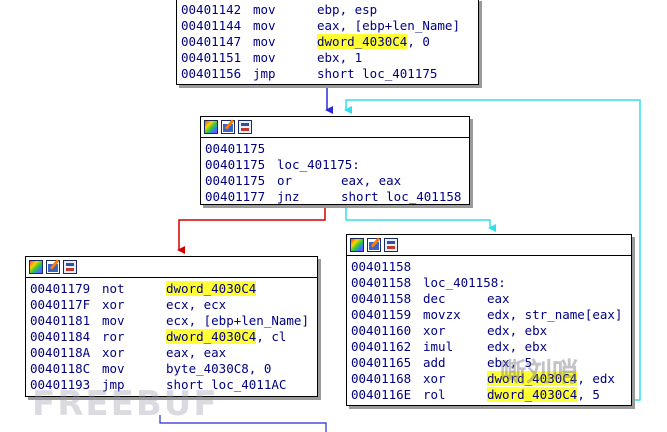 Image resolution: width=667 pixels, height=432 pixels. I want to click on instruction-line: 00401147 mov dword_4030C4, 0, so click(329, 42).